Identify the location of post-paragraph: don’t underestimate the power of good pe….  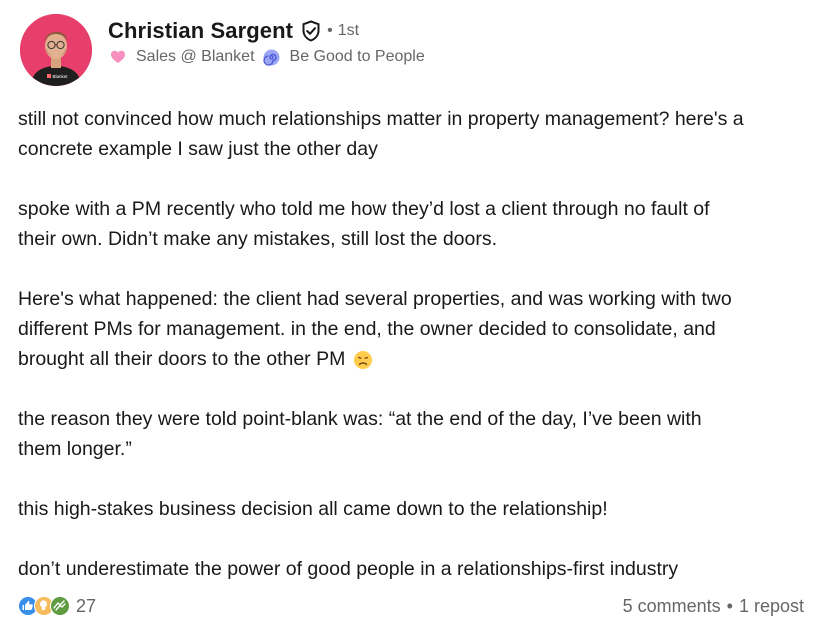
(413, 569).